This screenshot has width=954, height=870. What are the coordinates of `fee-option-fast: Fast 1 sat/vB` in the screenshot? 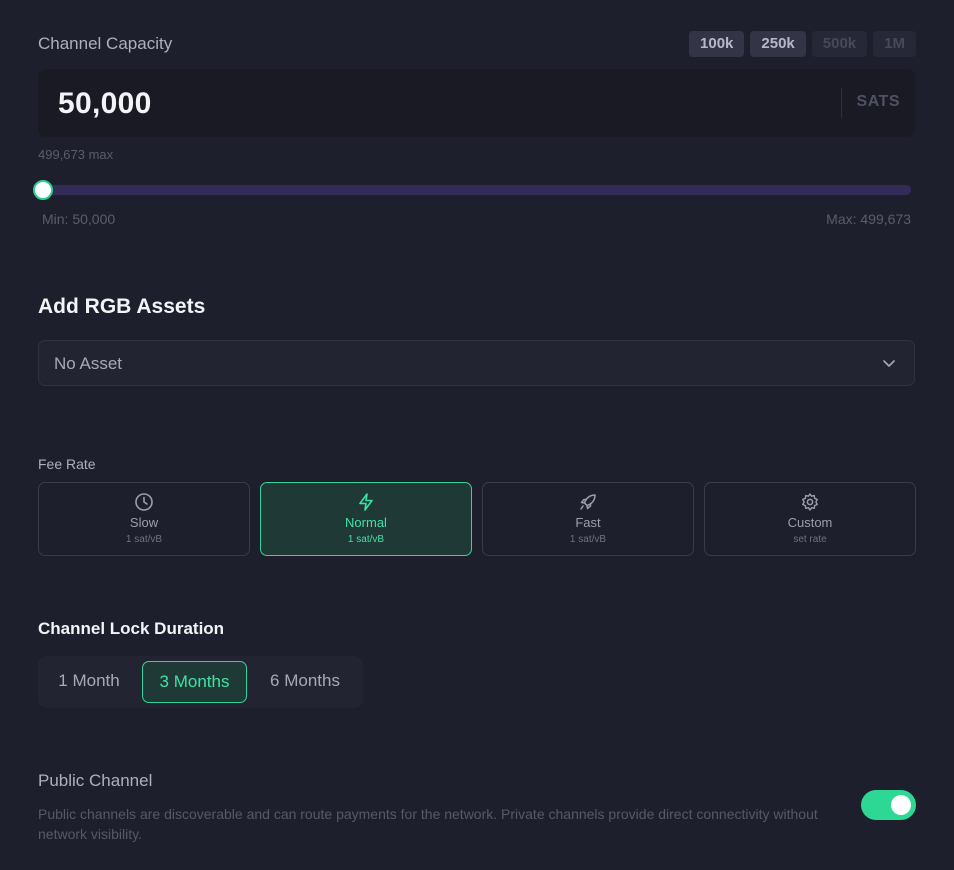 It's located at (588, 519).